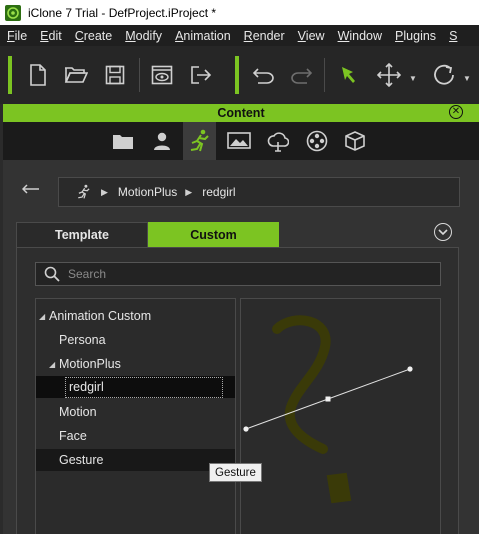 This screenshot has width=479, height=534. I want to click on tab-template: Template, so click(82, 234).